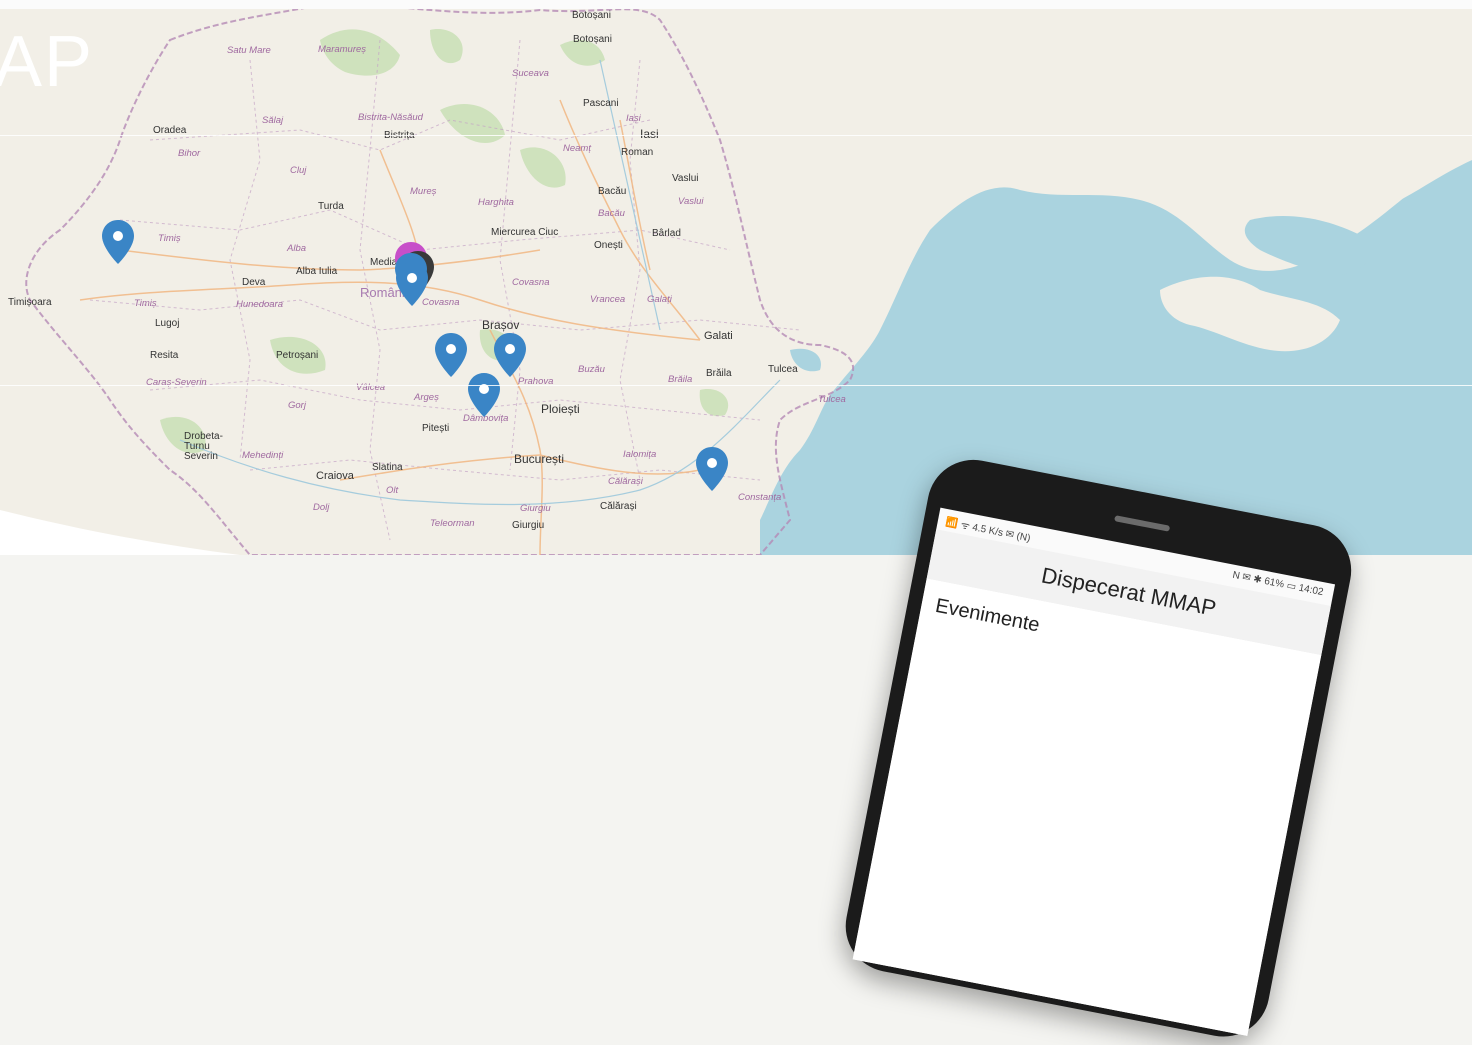 This screenshot has width=1472, height=1045. Describe the element at coordinates (415, 355) in the screenshot. I see `pin-layer` at that location.